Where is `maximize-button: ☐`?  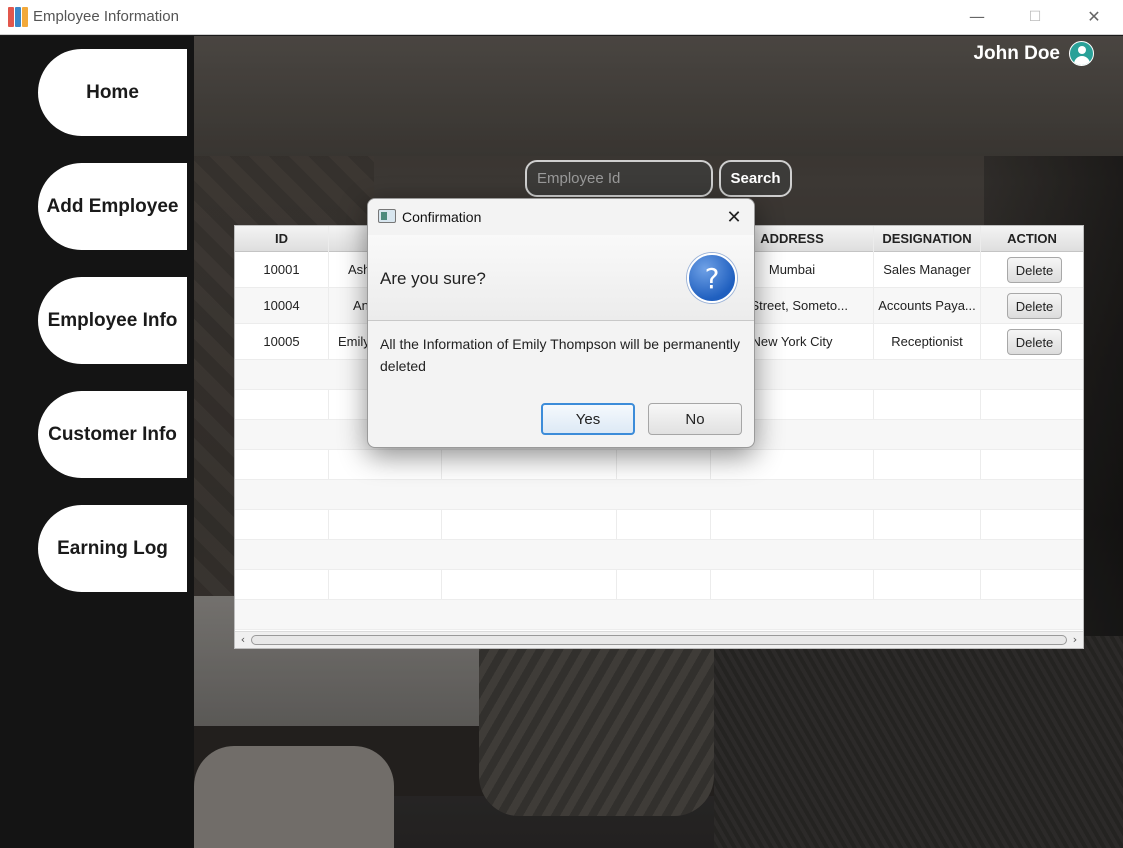 maximize-button: ☐ is located at coordinates (1035, 16).